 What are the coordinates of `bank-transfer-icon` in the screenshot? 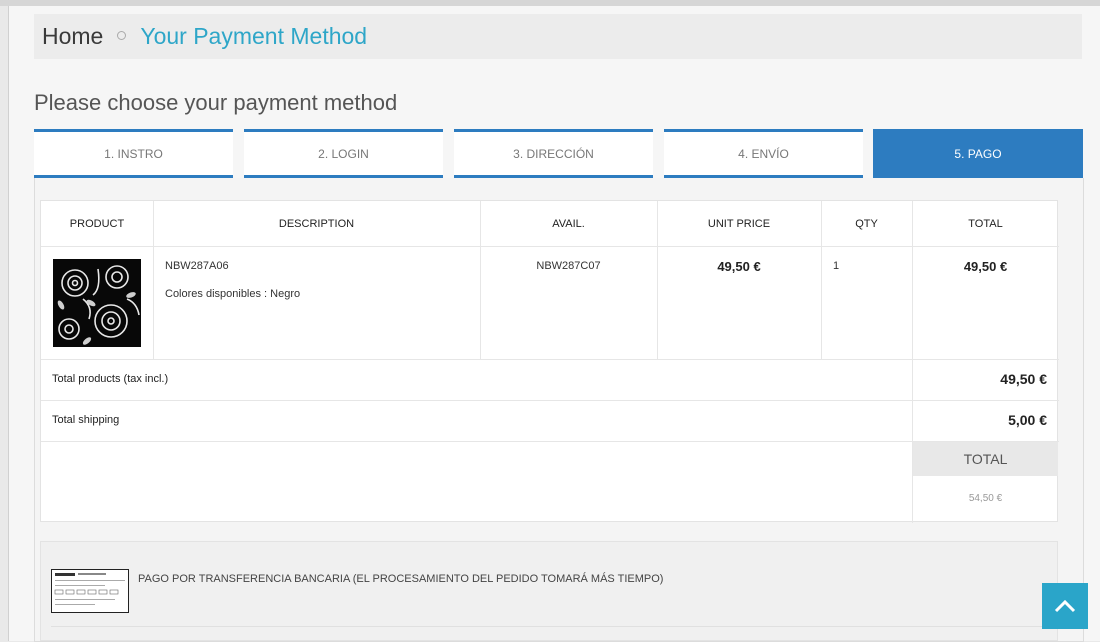 It's located at (90, 591).